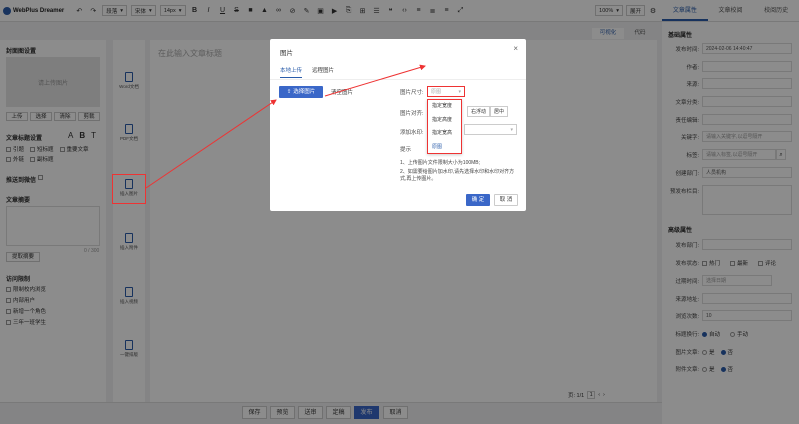  Describe the element at coordinates (375, 80) in the screenshot. I see `arrow-to-size-select` at that location.